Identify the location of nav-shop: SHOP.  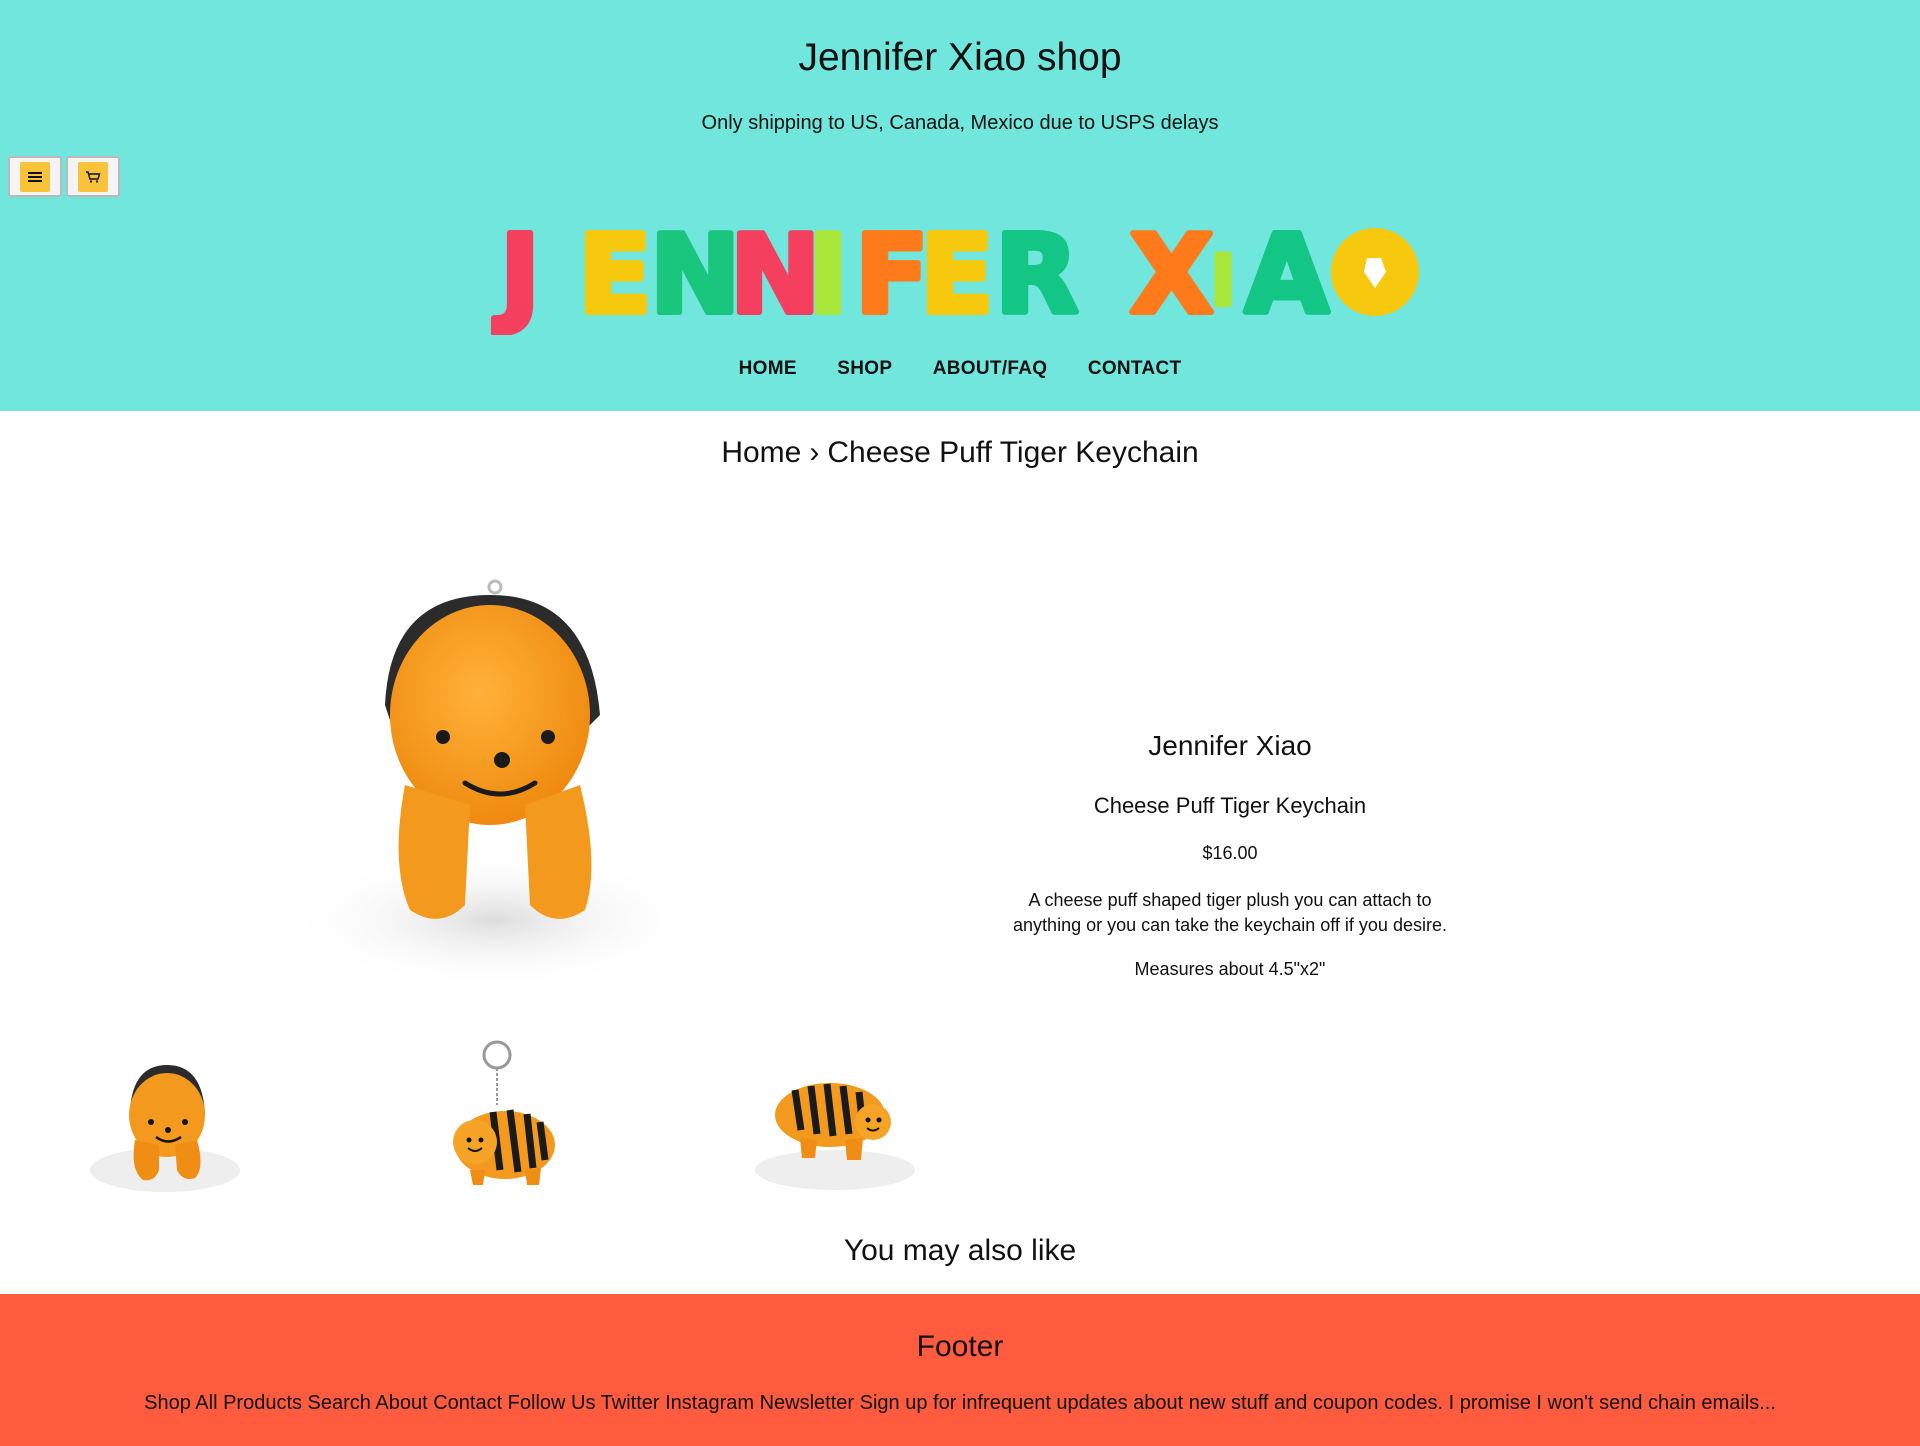
(864, 369).